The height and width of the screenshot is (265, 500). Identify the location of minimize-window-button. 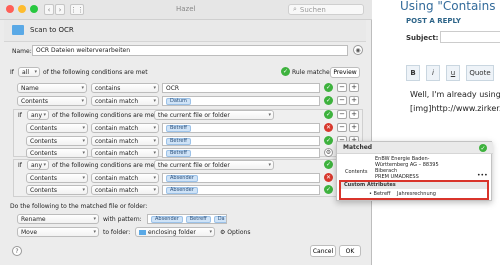
(22, 9).